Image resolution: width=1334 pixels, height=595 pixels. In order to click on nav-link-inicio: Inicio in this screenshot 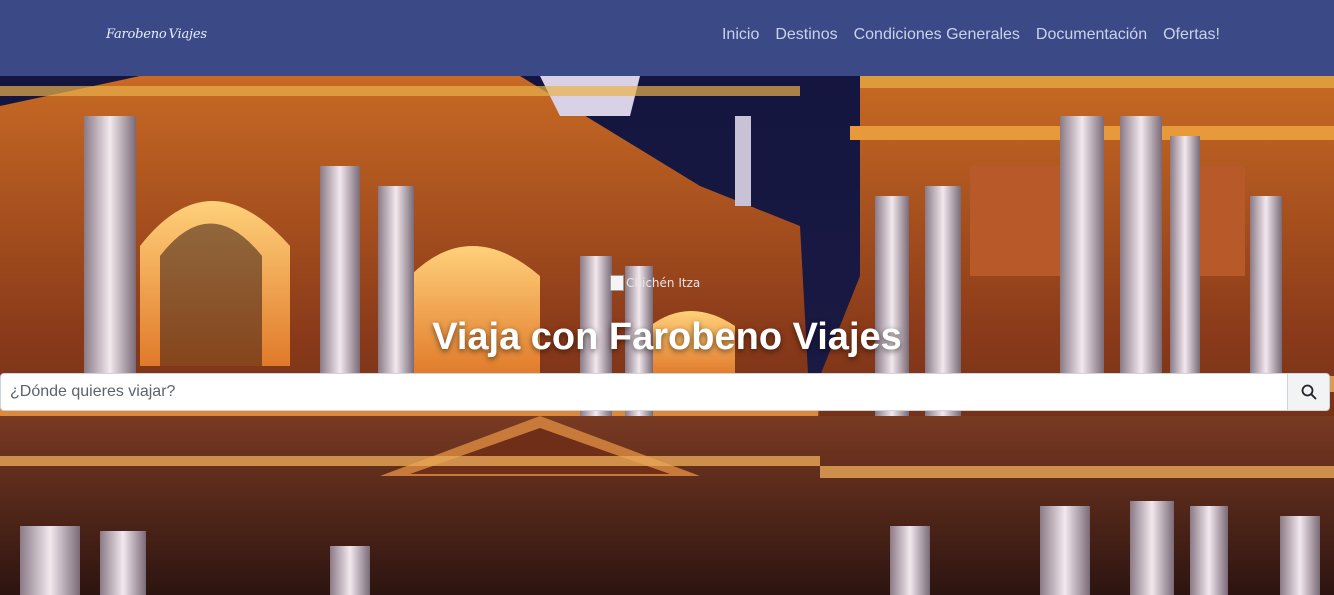, I will do `click(740, 35)`.